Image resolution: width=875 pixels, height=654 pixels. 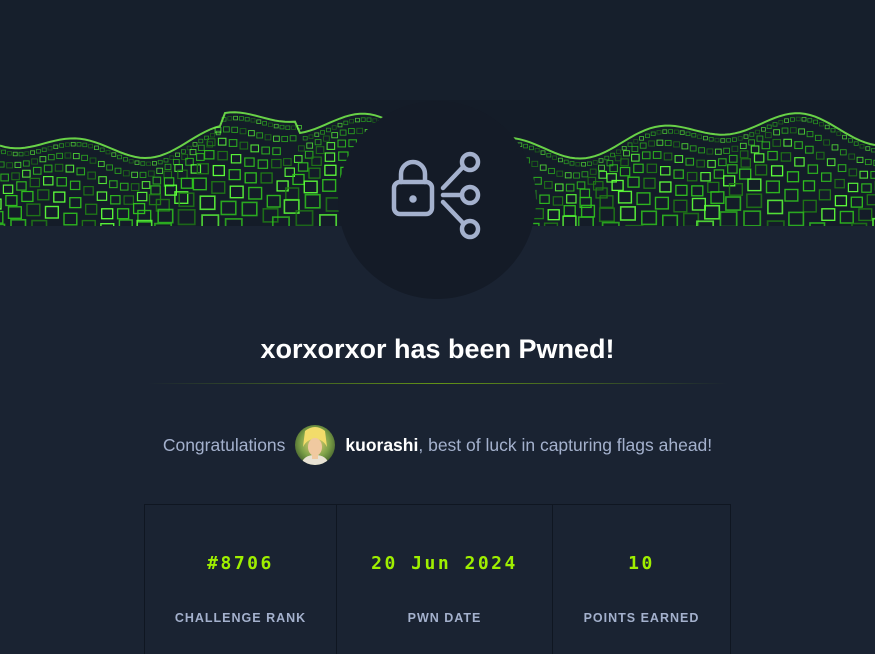 What do you see at coordinates (641, 618) in the screenshot?
I see `stat-label: POINTS EARNED` at bounding box center [641, 618].